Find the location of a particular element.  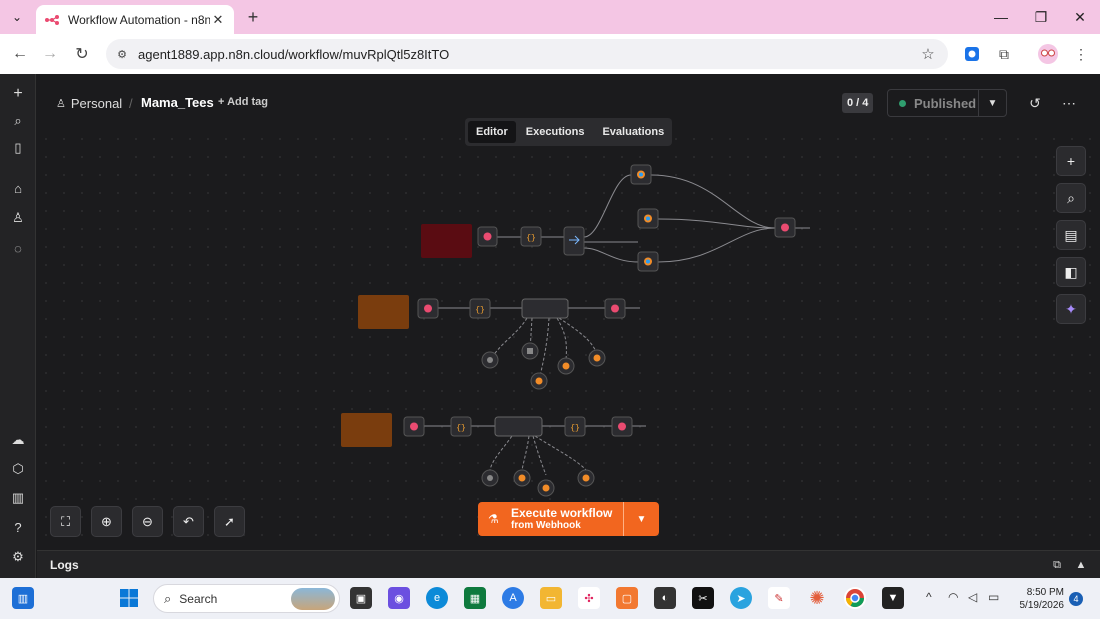

pointer-tool-icon: ➚ is located at coordinates (229, 521).